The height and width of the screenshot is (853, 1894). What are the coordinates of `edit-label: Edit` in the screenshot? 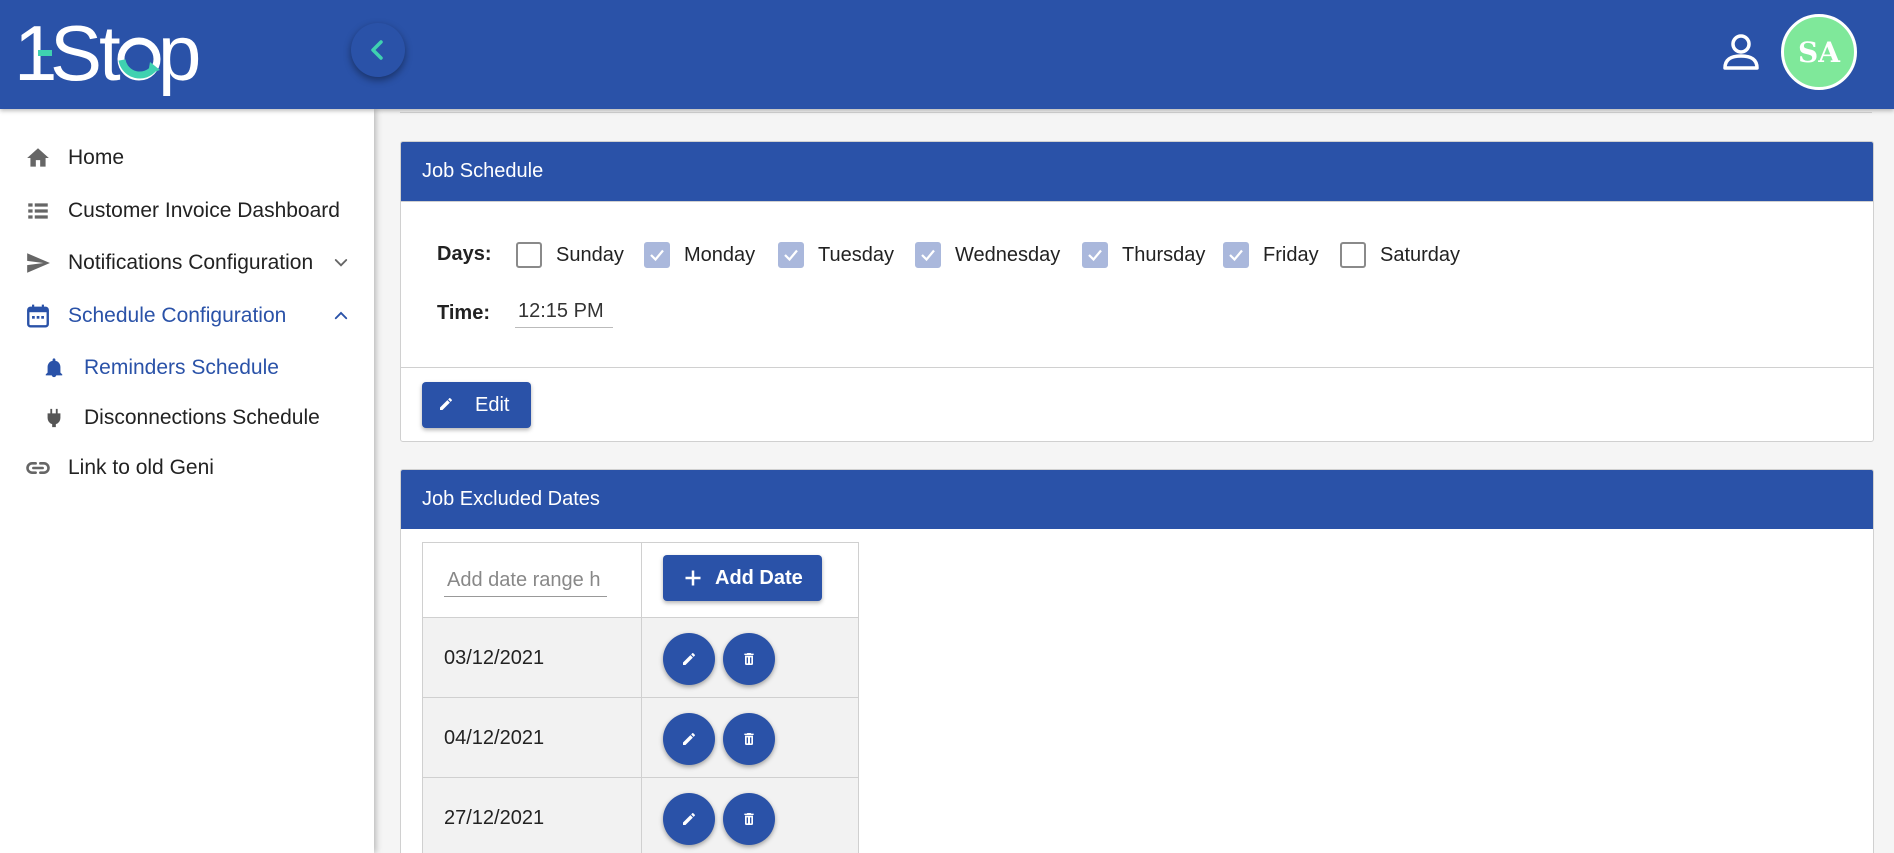 It's located at (492, 404).